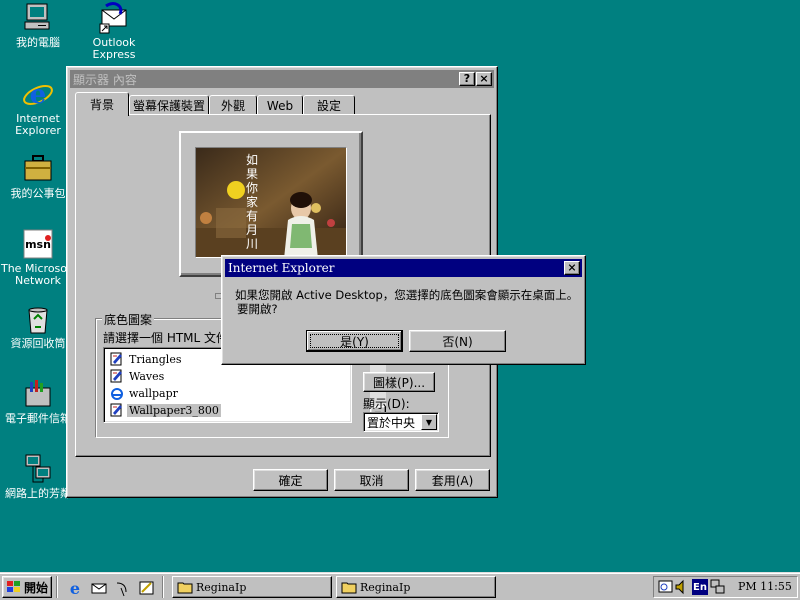 This screenshot has height=600, width=800. What do you see at coordinates (37, 274) in the screenshot?
I see `desktop-icon-label: The Microsoft Network` at bounding box center [37, 274].